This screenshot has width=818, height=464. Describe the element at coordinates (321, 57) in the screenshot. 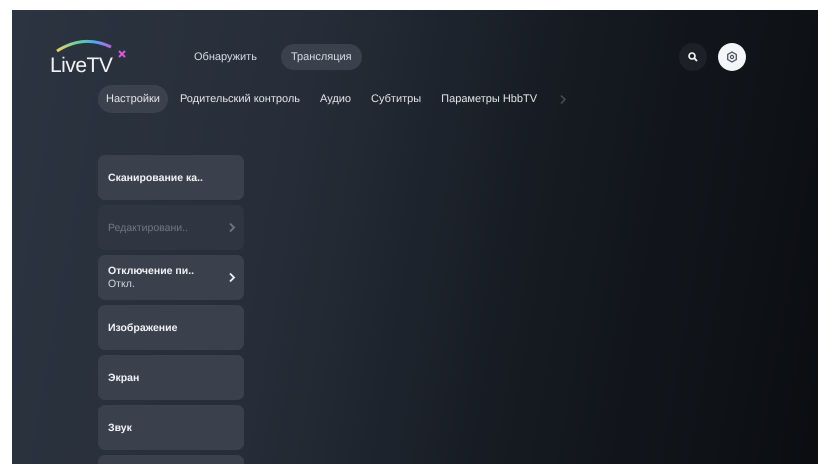

I see `nav-tab: Трансляция` at that location.